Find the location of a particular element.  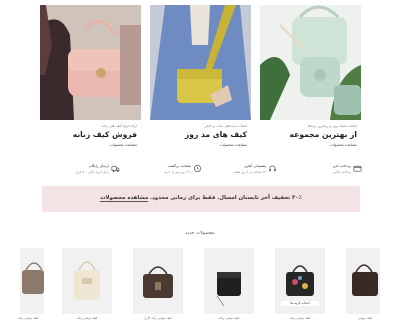

product-name: کیف دوشی زنانه کارل is located at coordinates (158, 318).